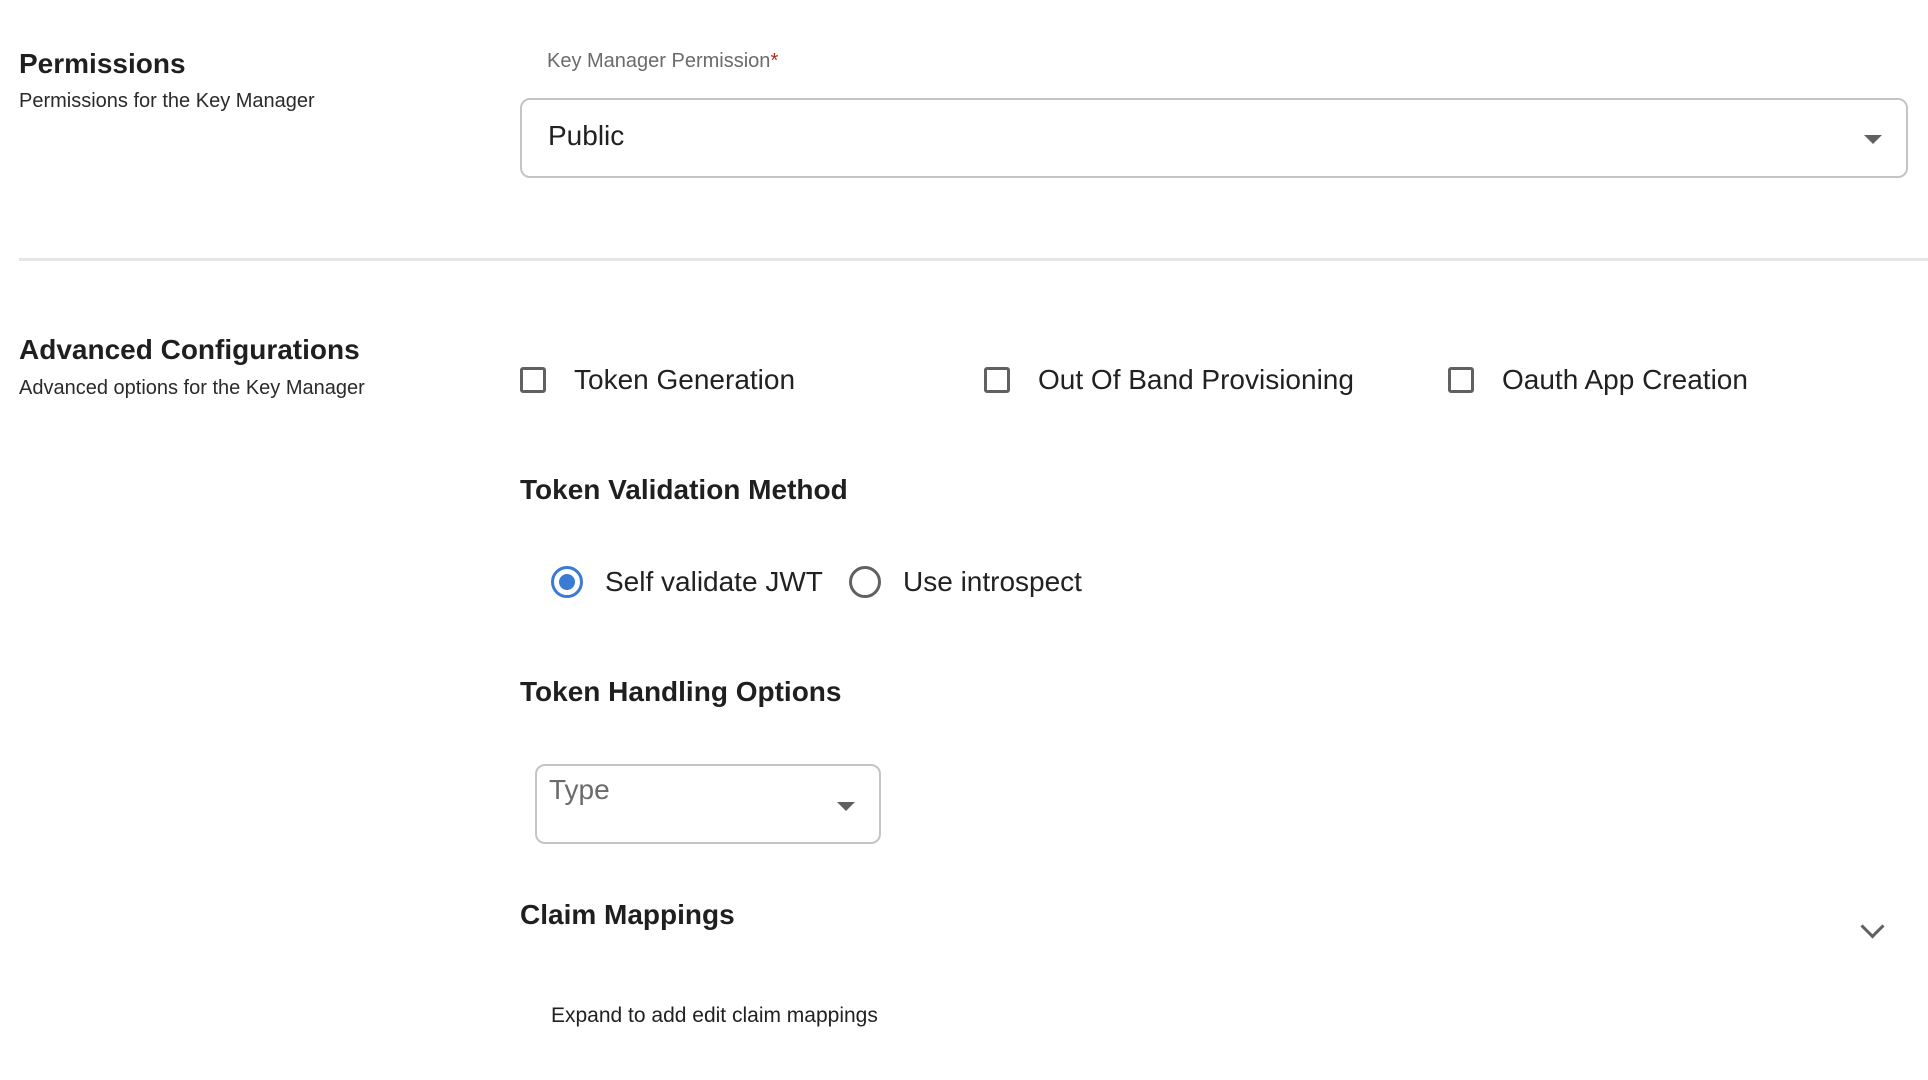 The width and height of the screenshot is (1928, 1080). What do you see at coordinates (627, 915) in the screenshot?
I see `claim-mappings-heading: Claim Mappings` at bounding box center [627, 915].